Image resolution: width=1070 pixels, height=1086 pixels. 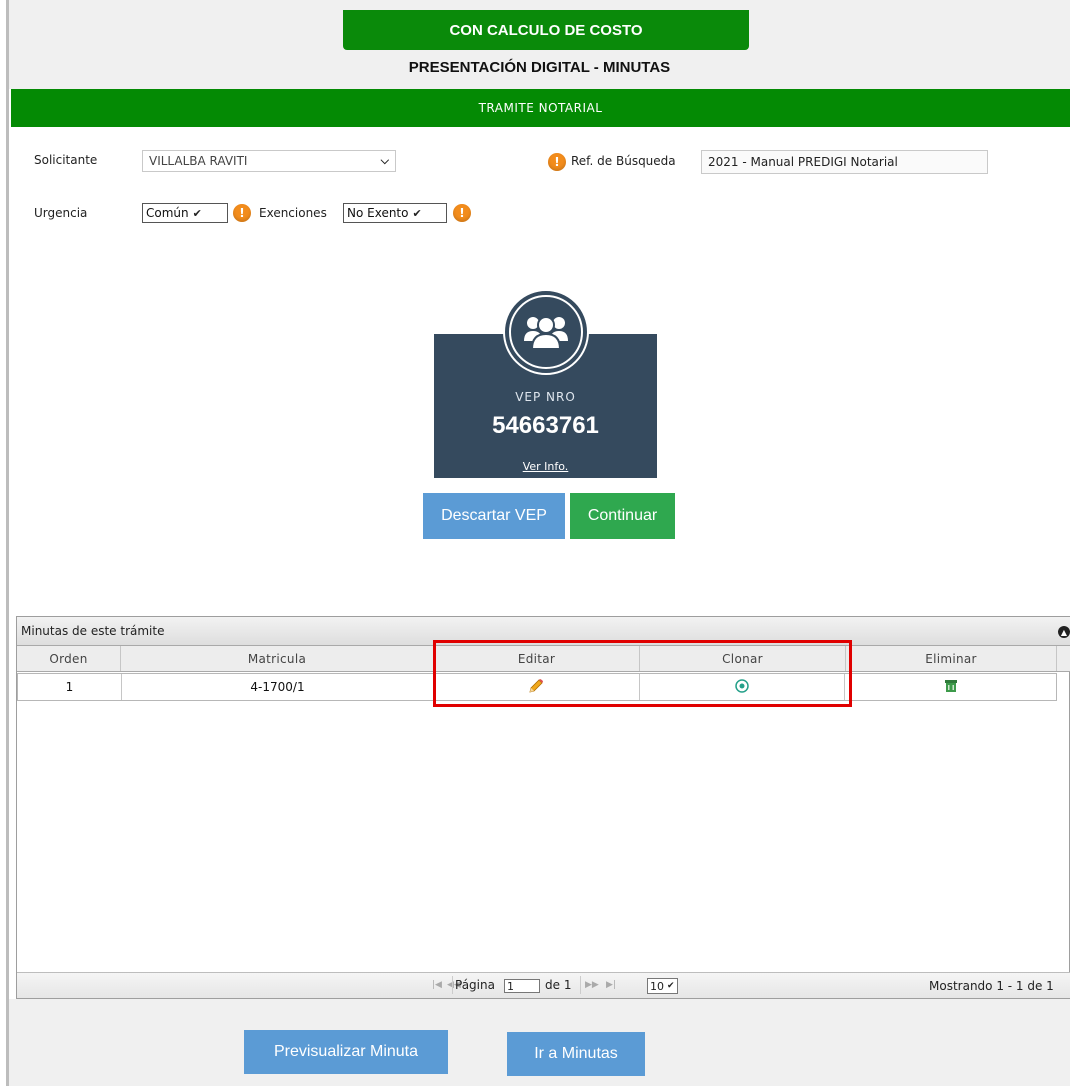 What do you see at coordinates (198, 161) in the screenshot?
I see `solicitante-value: VILLALBA RAVITI` at bounding box center [198, 161].